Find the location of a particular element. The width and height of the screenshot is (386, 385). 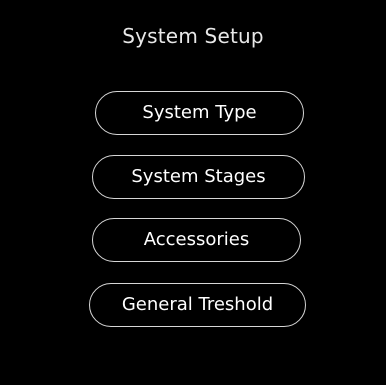

general-threshold-button: General Treshold is located at coordinates (197, 305).